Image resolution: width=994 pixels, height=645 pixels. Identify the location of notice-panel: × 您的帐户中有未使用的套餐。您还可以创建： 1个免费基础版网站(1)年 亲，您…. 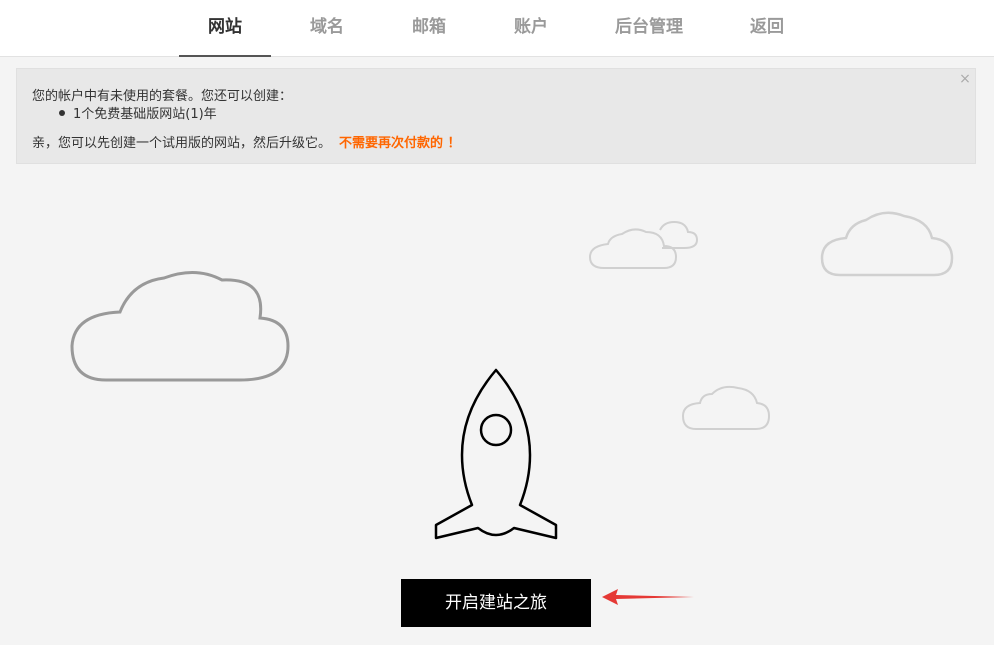
(496, 116).